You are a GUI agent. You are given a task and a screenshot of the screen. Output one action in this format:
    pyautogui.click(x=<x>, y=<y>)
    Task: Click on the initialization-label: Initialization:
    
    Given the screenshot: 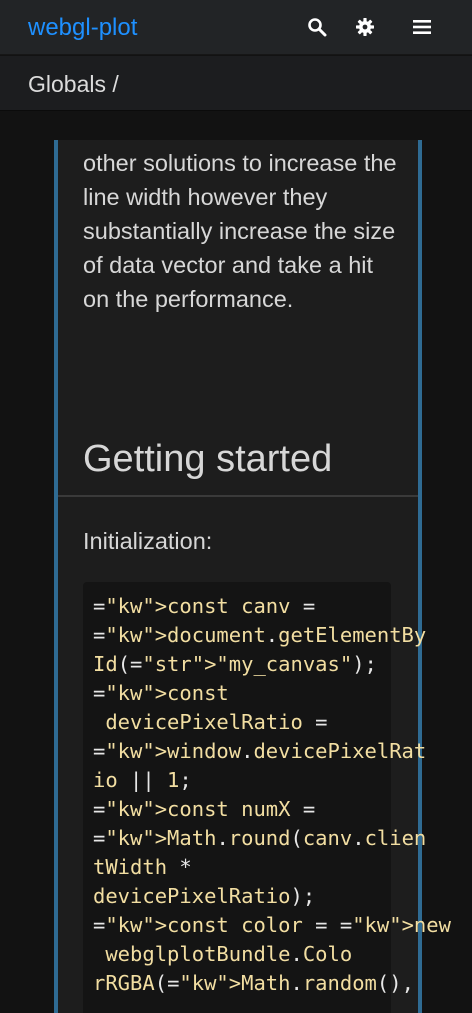 What is the action you would take?
    pyautogui.click(x=148, y=541)
    